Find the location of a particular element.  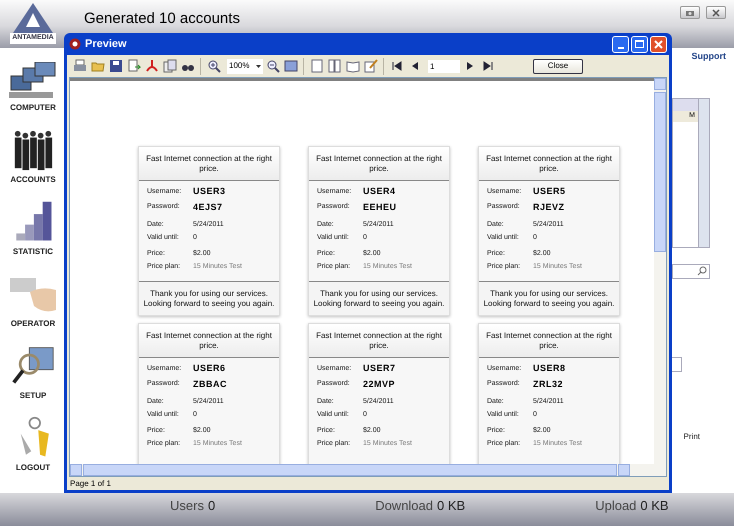

maximize-button is located at coordinates (639, 44).